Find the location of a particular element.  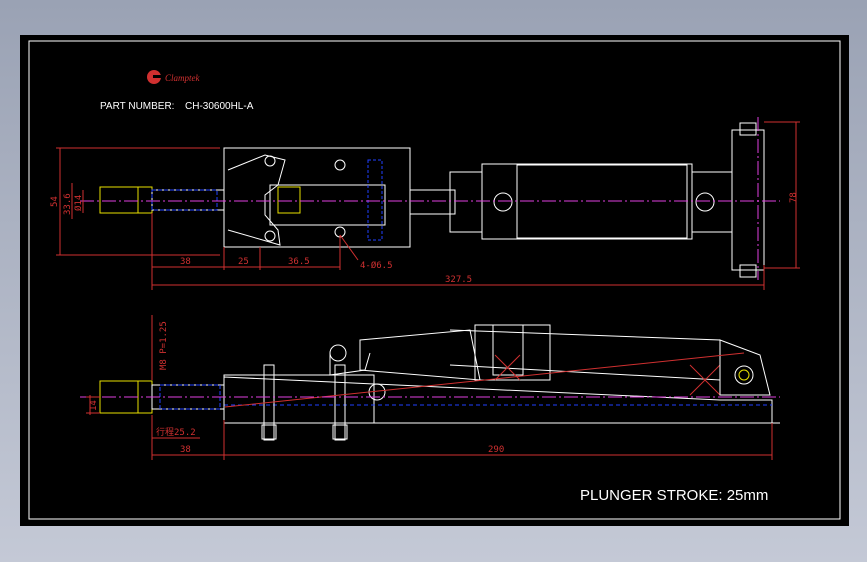

hidden-block is located at coordinates (375, 200).